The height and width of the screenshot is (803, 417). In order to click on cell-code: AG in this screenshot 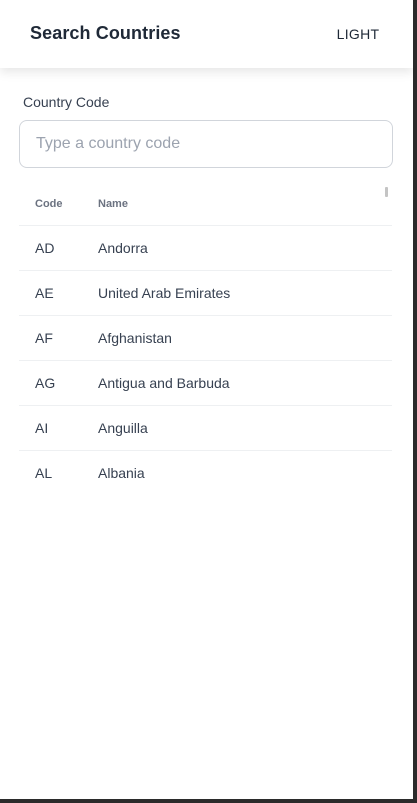, I will do `click(58, 383)`.